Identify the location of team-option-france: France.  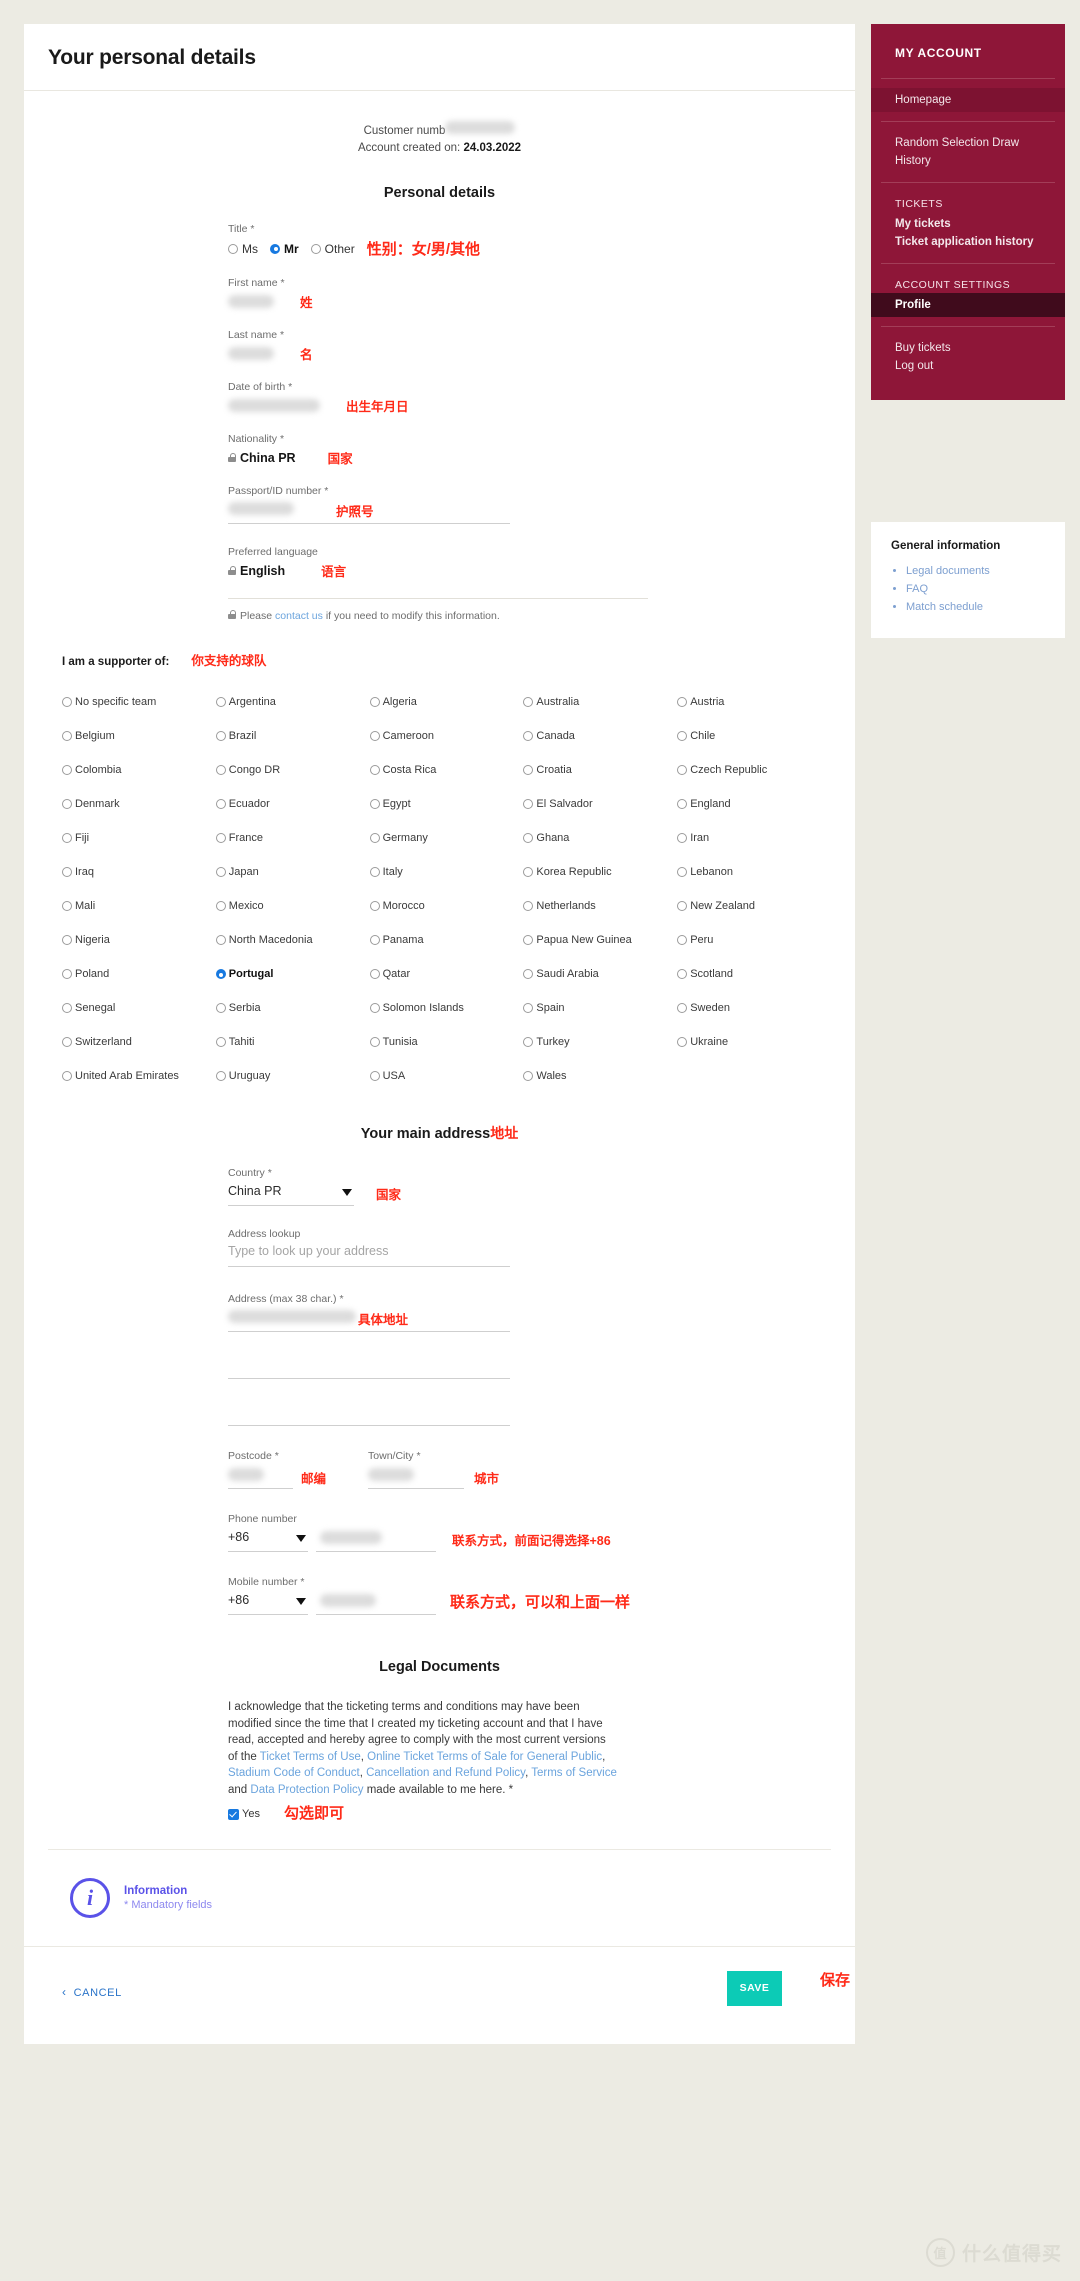
(292, 838).